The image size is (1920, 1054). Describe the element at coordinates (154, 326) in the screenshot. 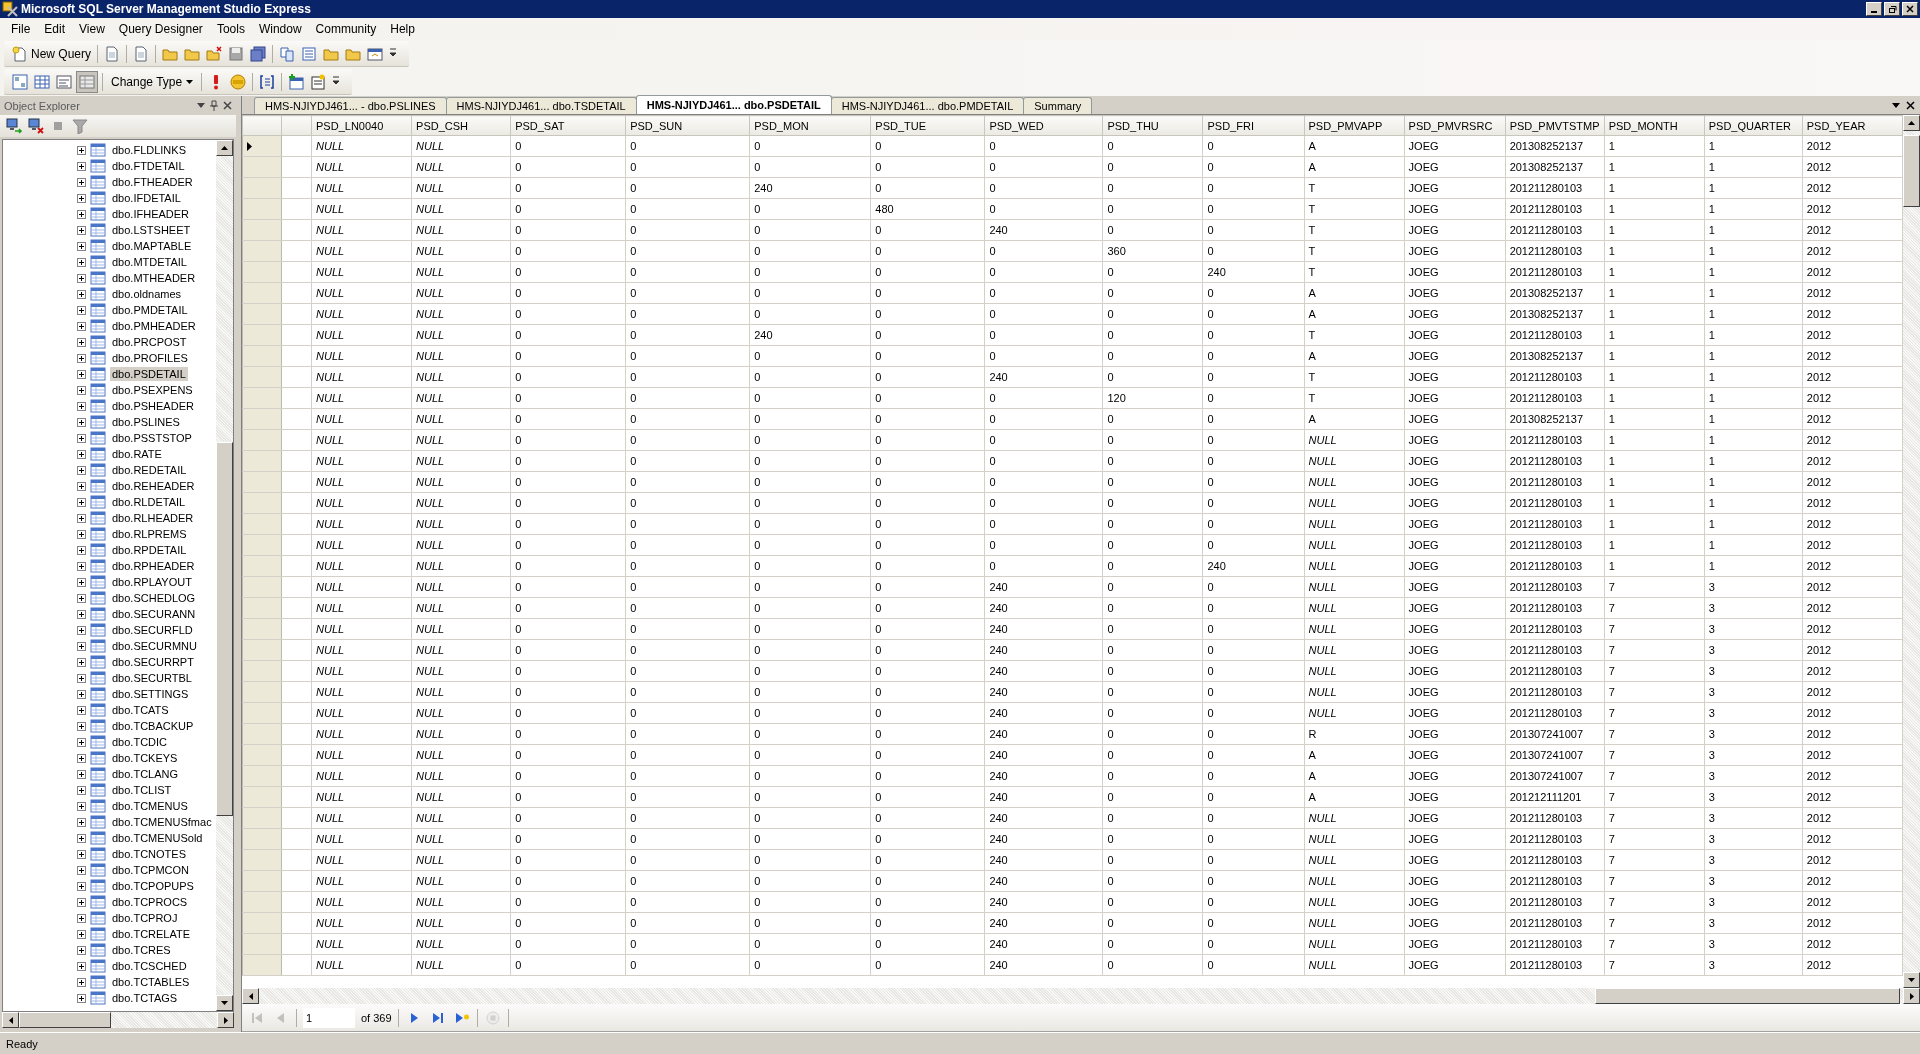

I see `tree-item: dbo.PMHEADER` at that location.